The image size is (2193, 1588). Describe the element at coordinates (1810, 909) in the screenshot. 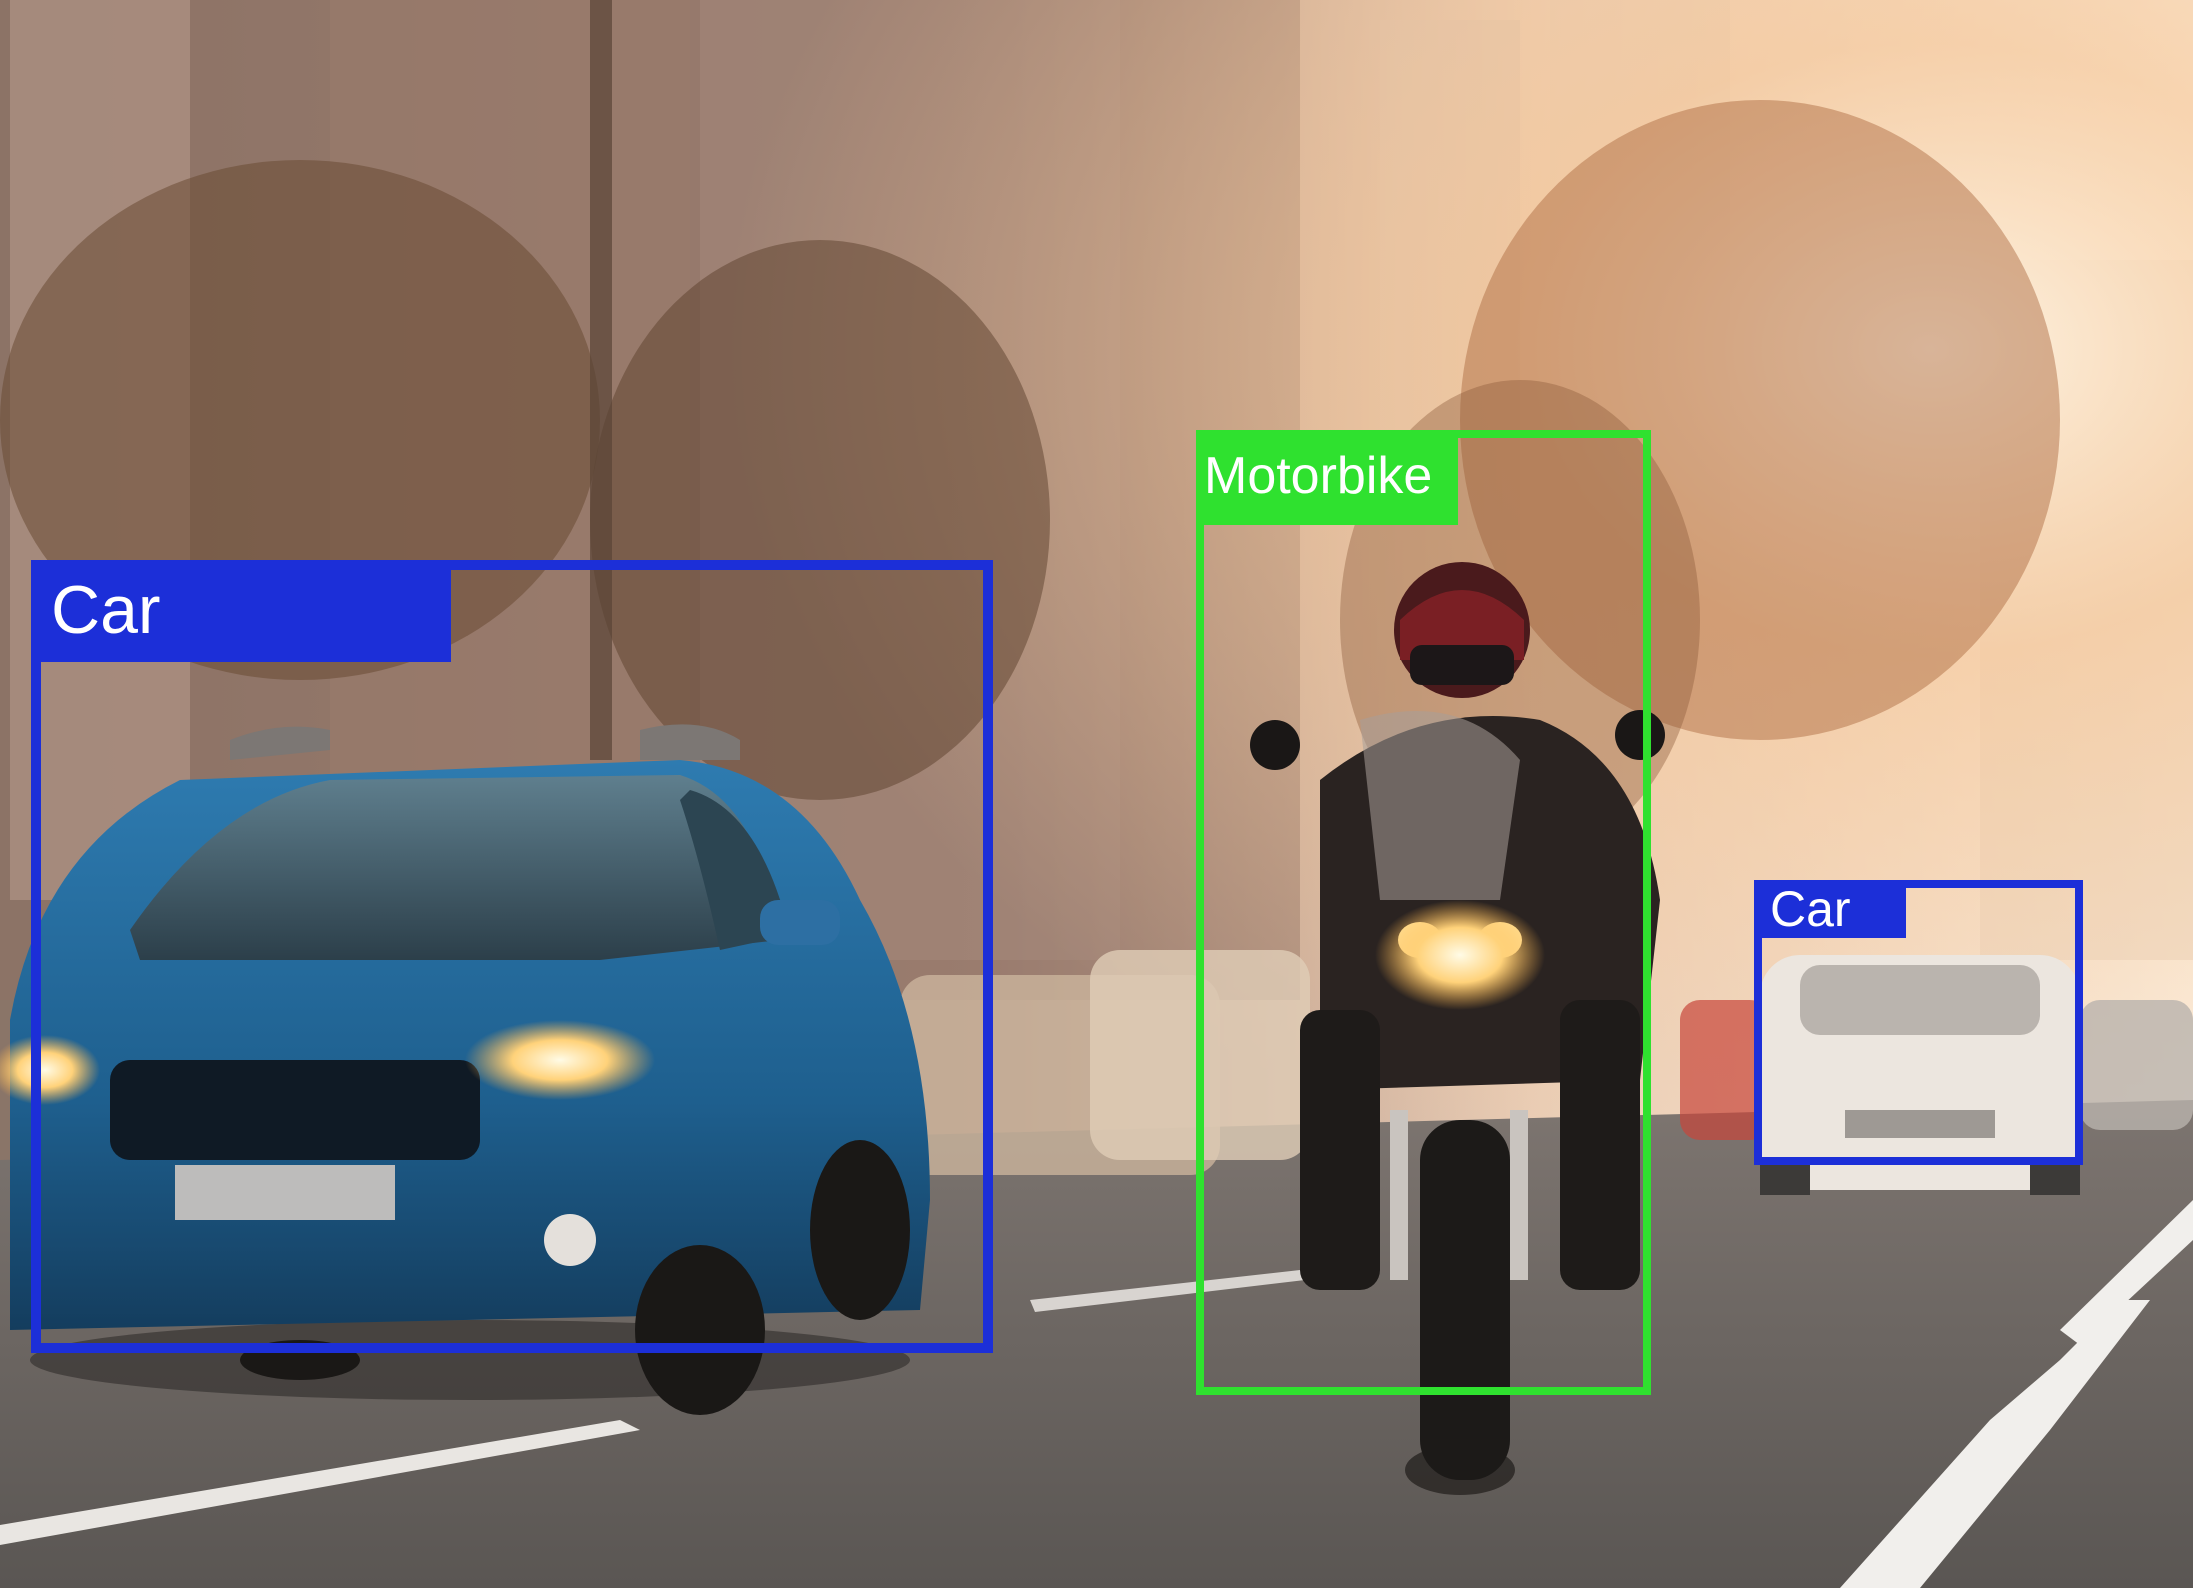

I see `far-car-label-text: Car` at that location.